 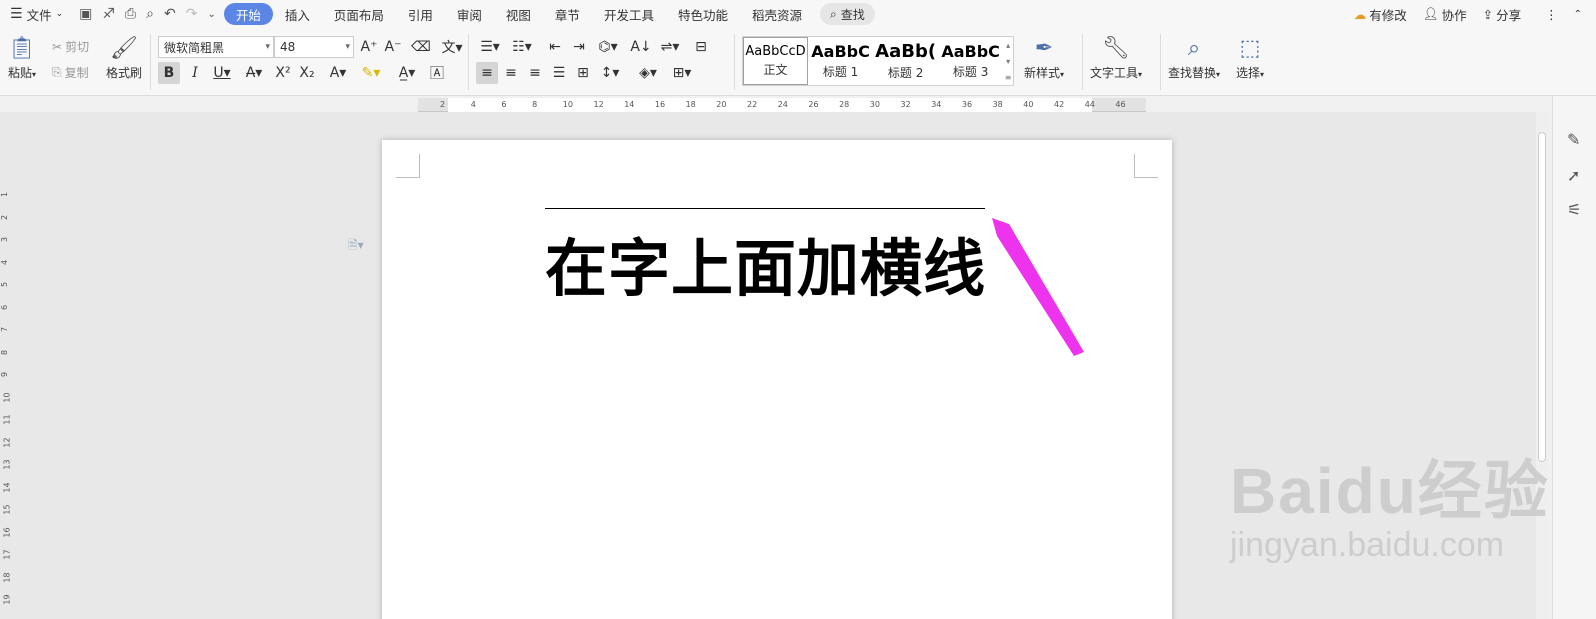 I want to click on tab-review: 审阅, so click(x=469, y=14).